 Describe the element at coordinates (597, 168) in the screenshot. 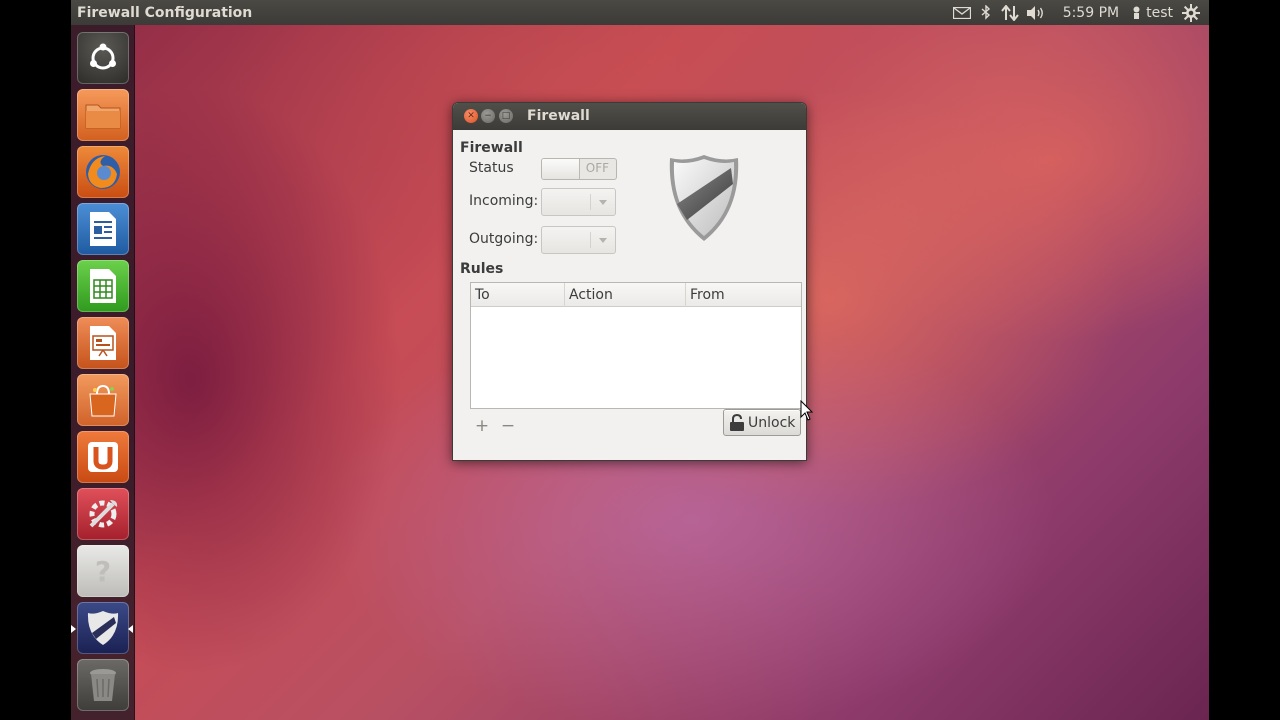

I see `switch-state-text: OFF` at that location.